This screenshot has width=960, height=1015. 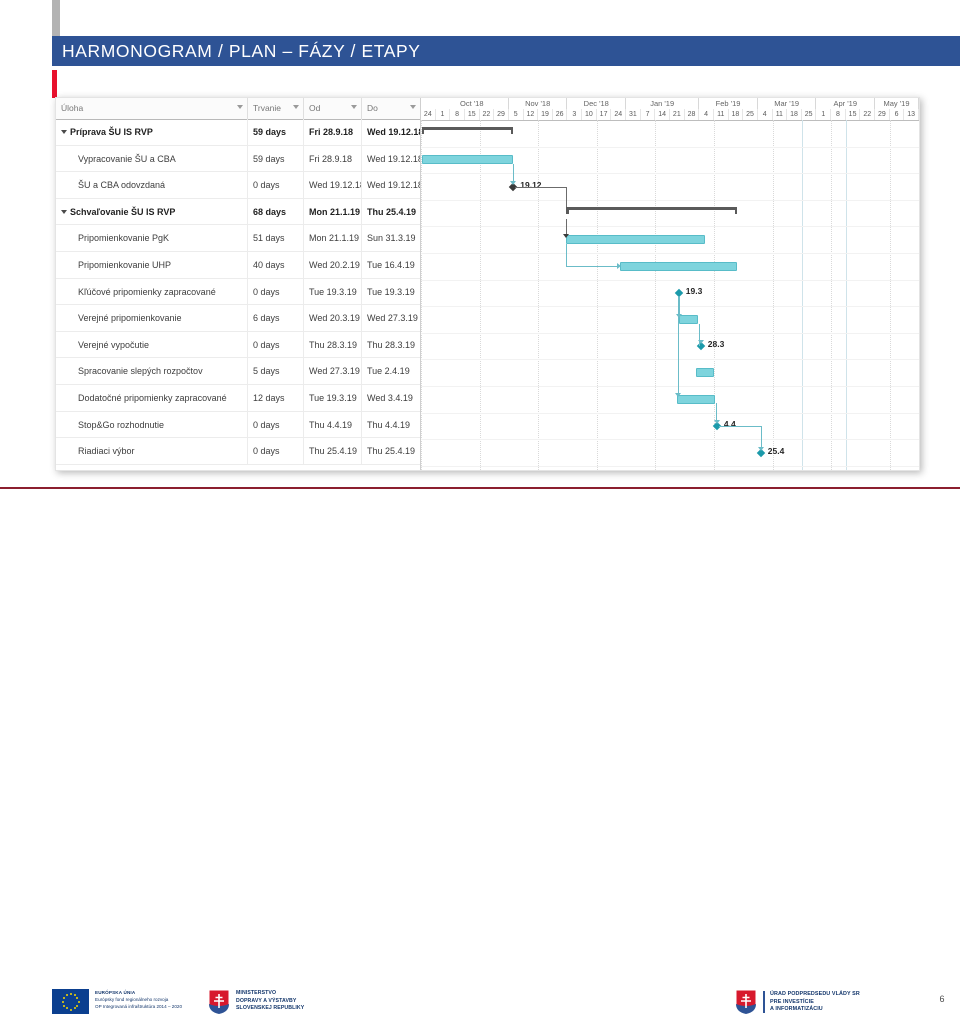 I want to click on timeline-day-tick: 21, so click(x=677, y=114).